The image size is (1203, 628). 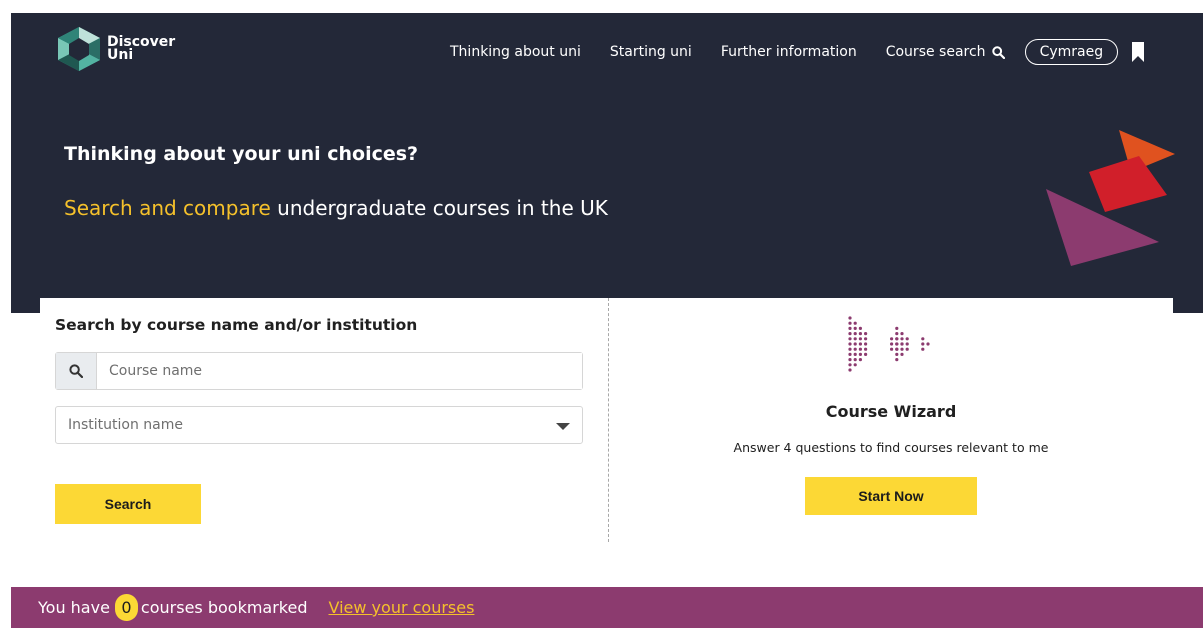 What do you see at coordinates (563, 426) in the screenshot?
I see `chevron-down-icon` at bounding box center [563, 426].